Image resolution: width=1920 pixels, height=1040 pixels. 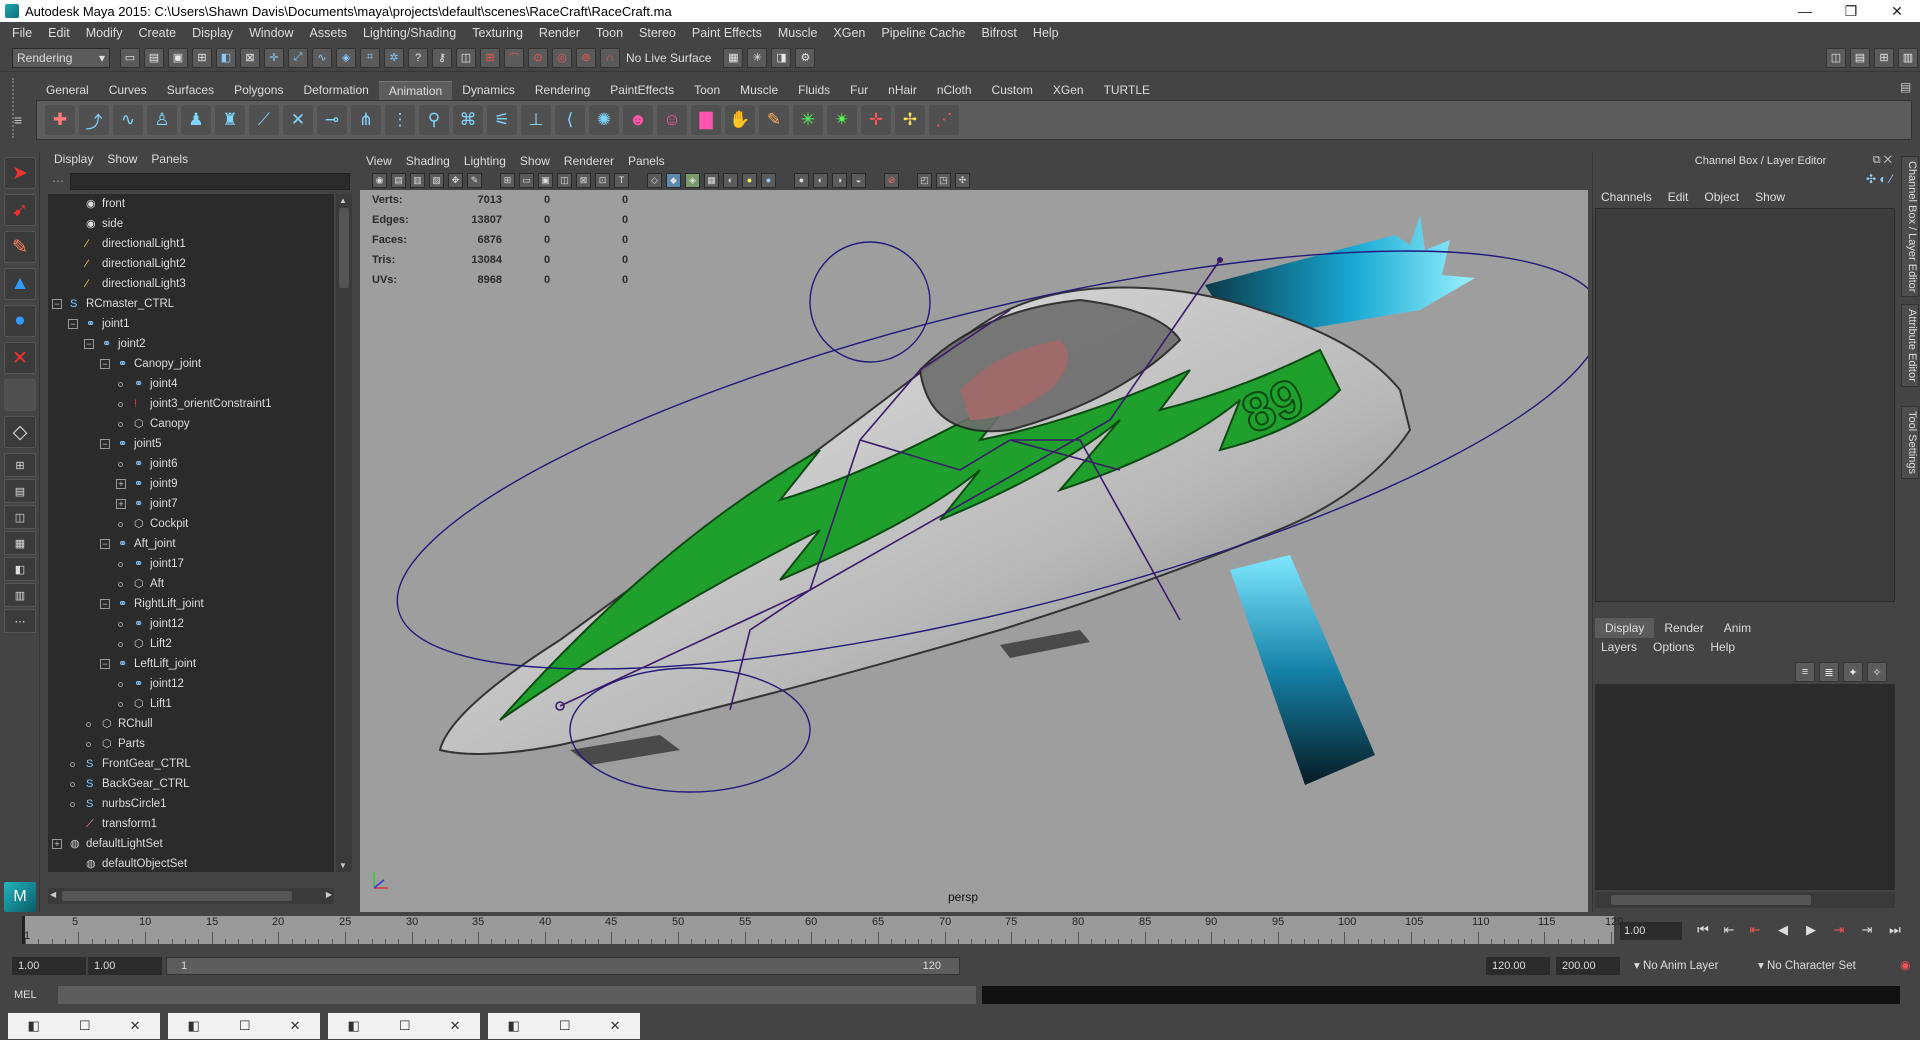 What do you see at coordinates (202, 57) in the screenshot?
I see `select-hierarchy-icon: ⊞` at bounding box center [202, 57].